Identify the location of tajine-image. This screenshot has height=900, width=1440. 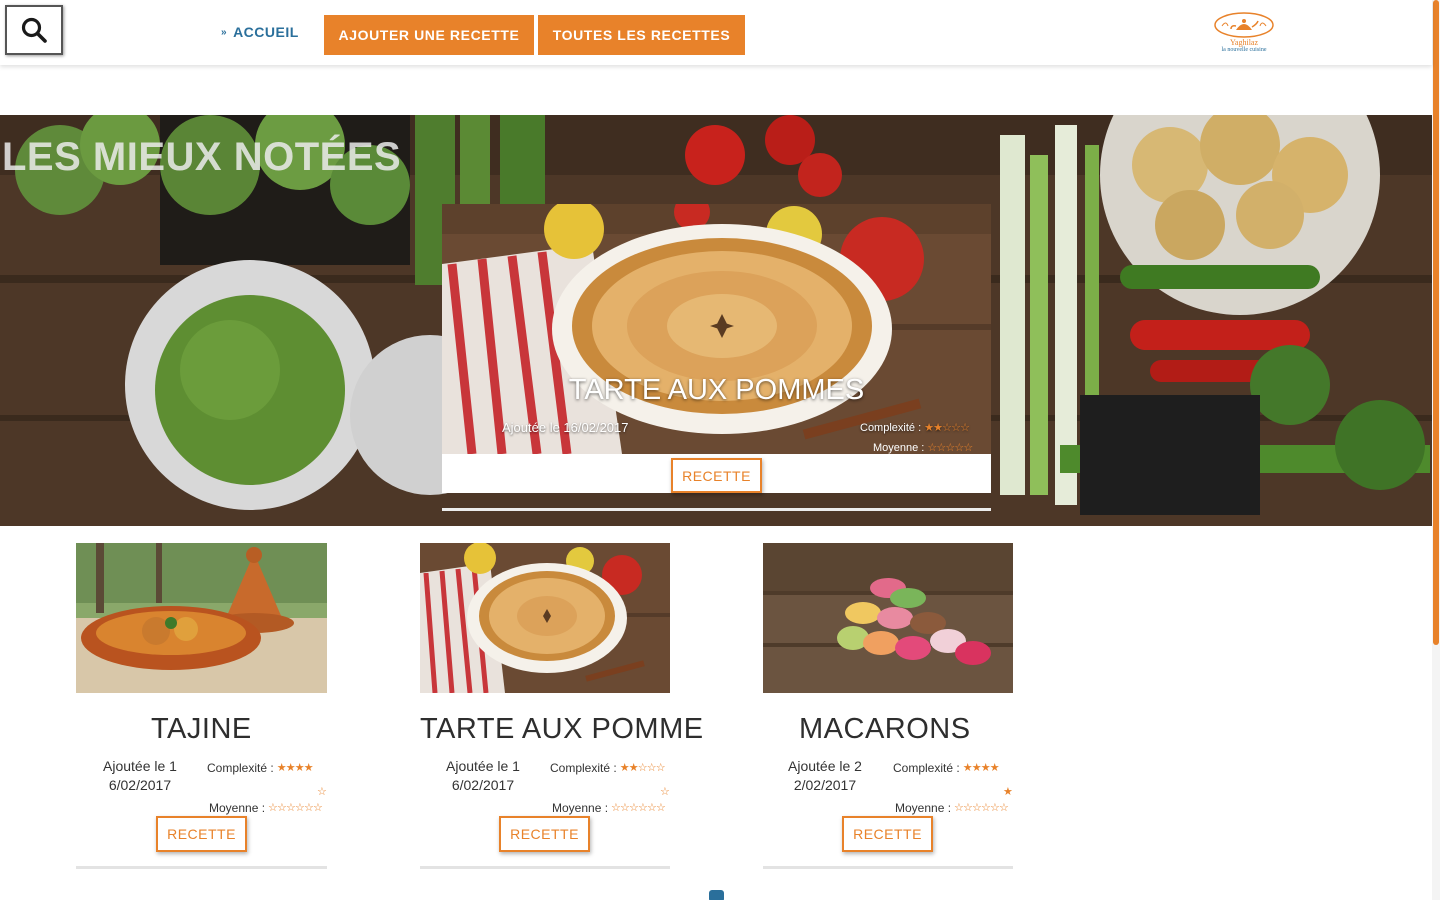
(201, 618).